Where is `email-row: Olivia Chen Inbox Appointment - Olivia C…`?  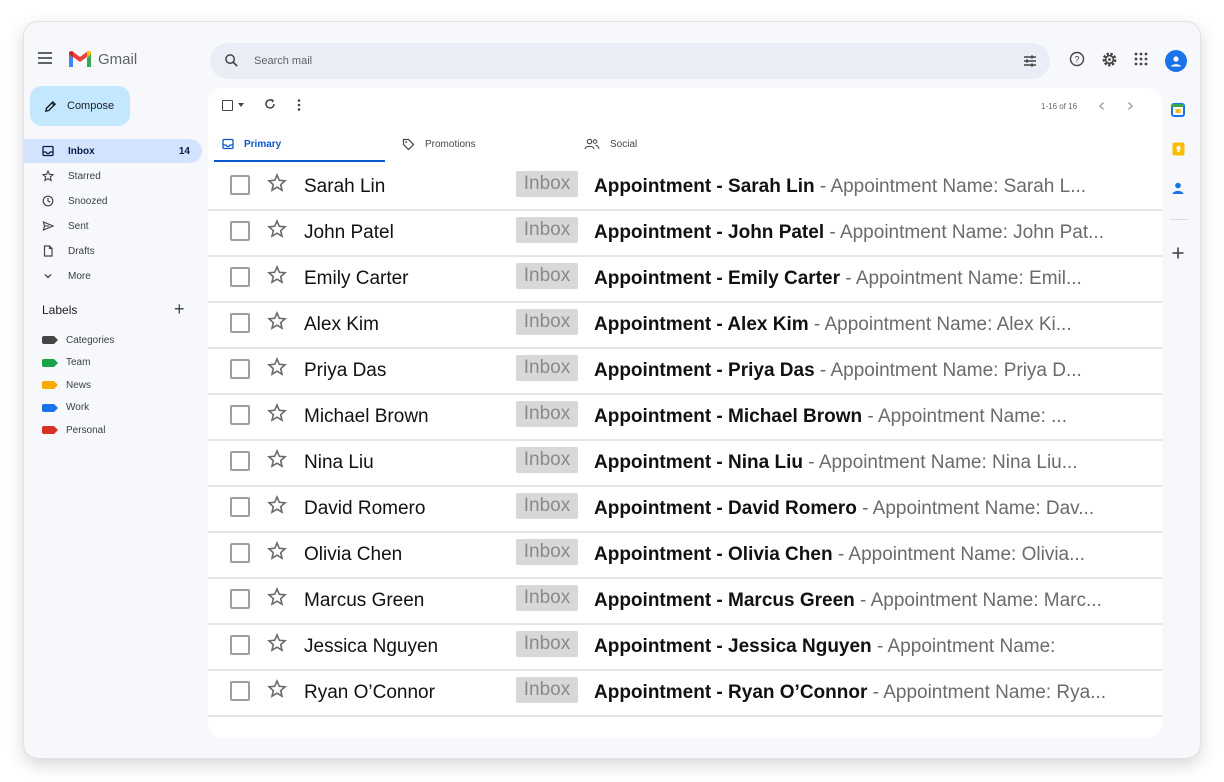 email-row: Olivia Chen Inbox Appointment - Olivia C… is located at coordinates (685, 556).